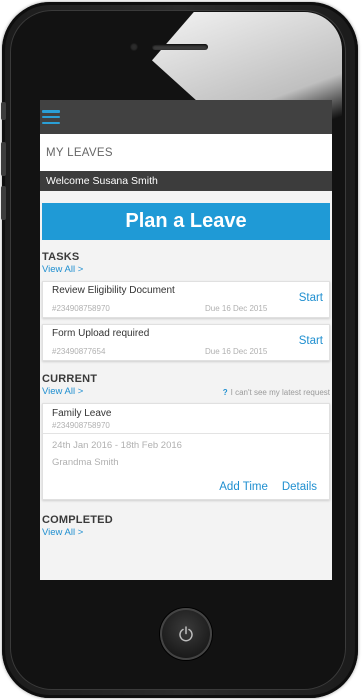  Describe the element at coordinates (51, 117) in the screenshot. I see `hamburger-menu-icon` at that location.